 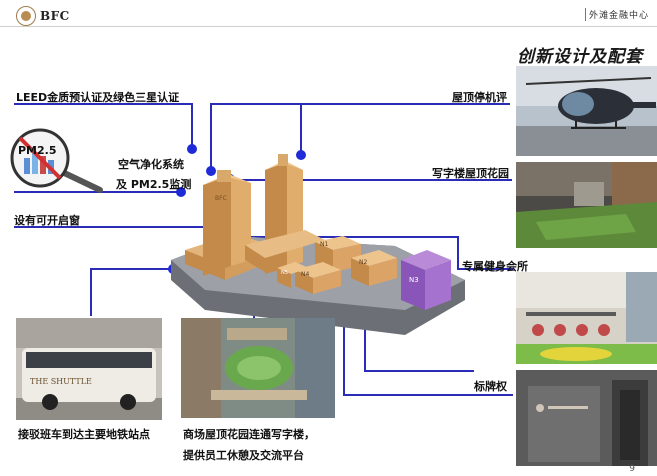 I want to click on shuttle-bus-photo: THE SHUTTLE, so click(x=89, y=369).